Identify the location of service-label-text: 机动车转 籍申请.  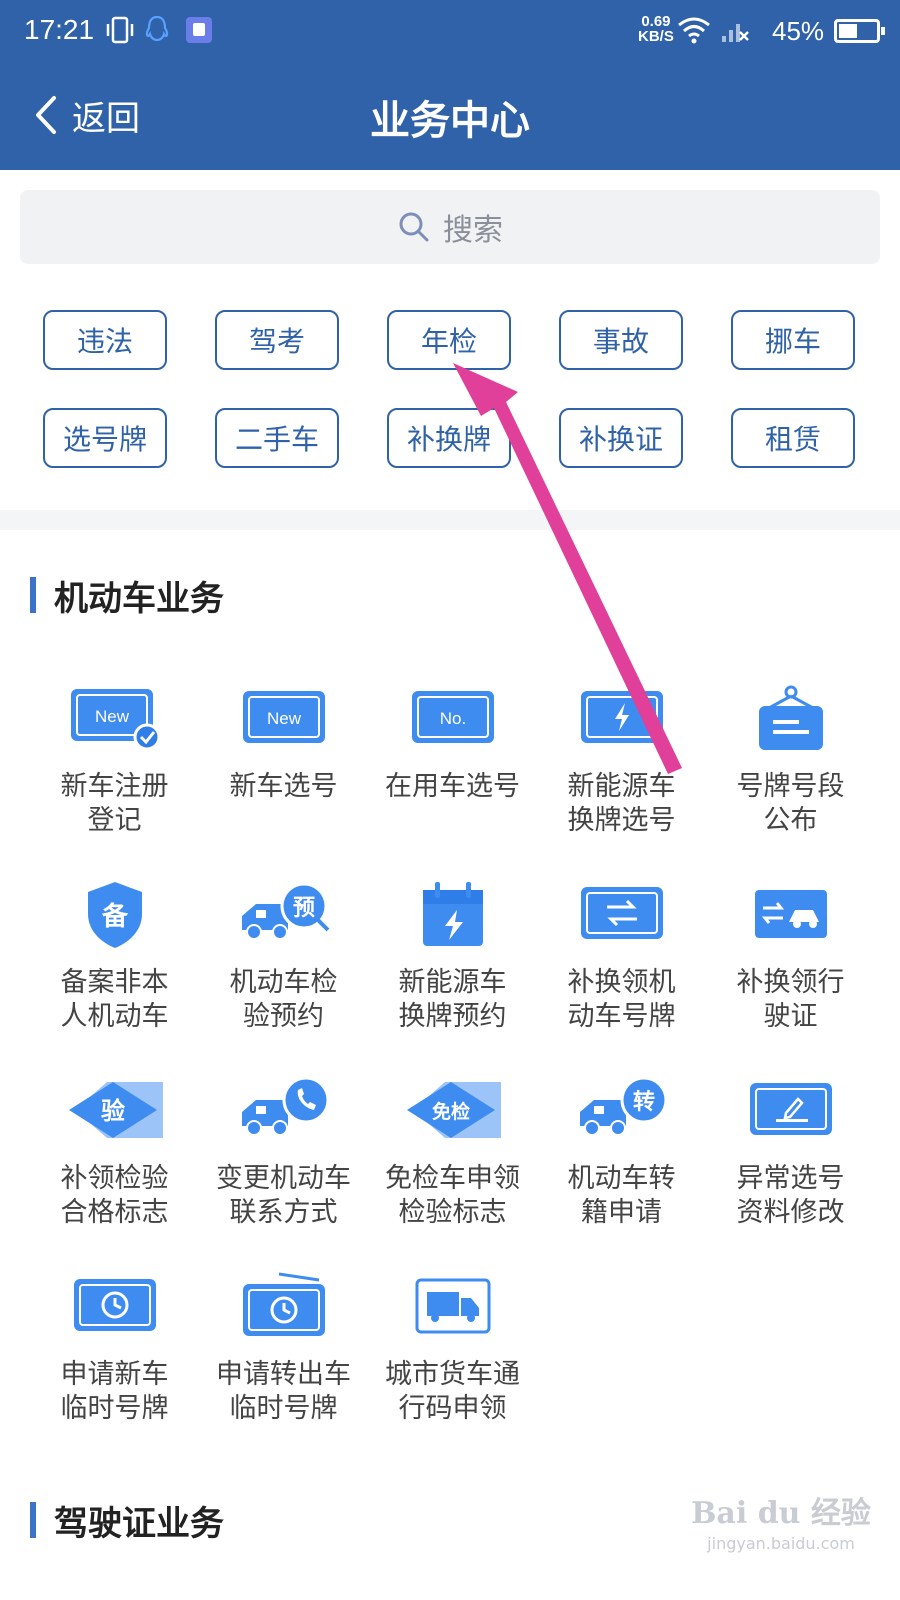
(621, 1195).